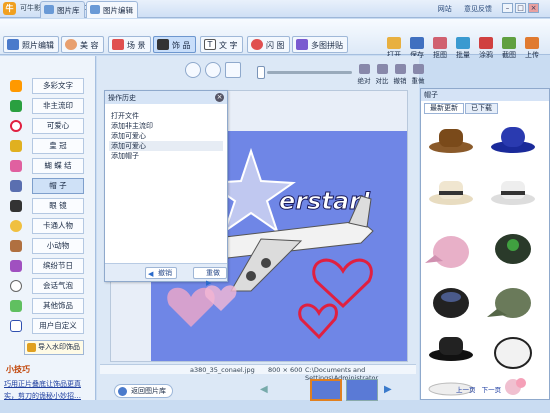 The image size is (550, 413). What do you see at coordinates (48, 286) in the screenshot?
I see `sidebar-item-speech-bubble: 会话气泡` at bounding box center [48, 286].